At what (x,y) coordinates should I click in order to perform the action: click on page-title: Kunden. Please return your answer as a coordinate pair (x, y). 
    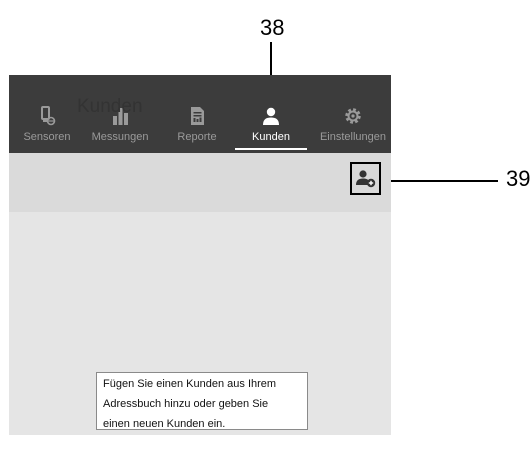
    Looking at the image, I should click on (110, 106).